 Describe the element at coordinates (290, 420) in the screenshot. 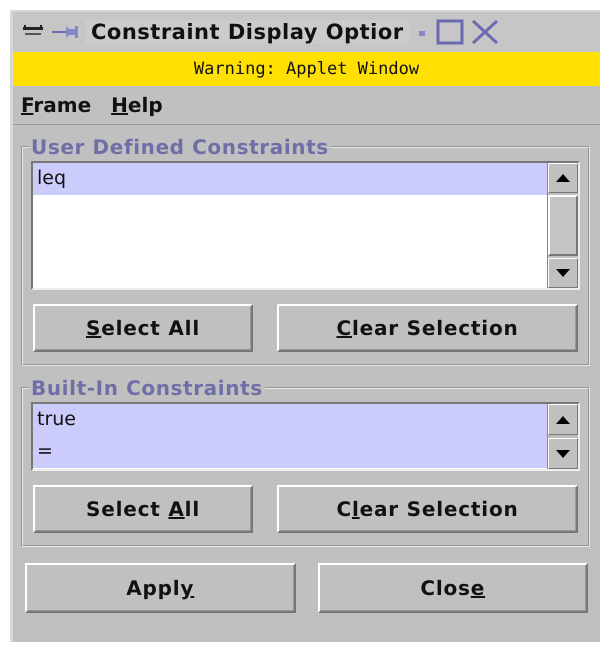

I see `list-item: true` at that location.